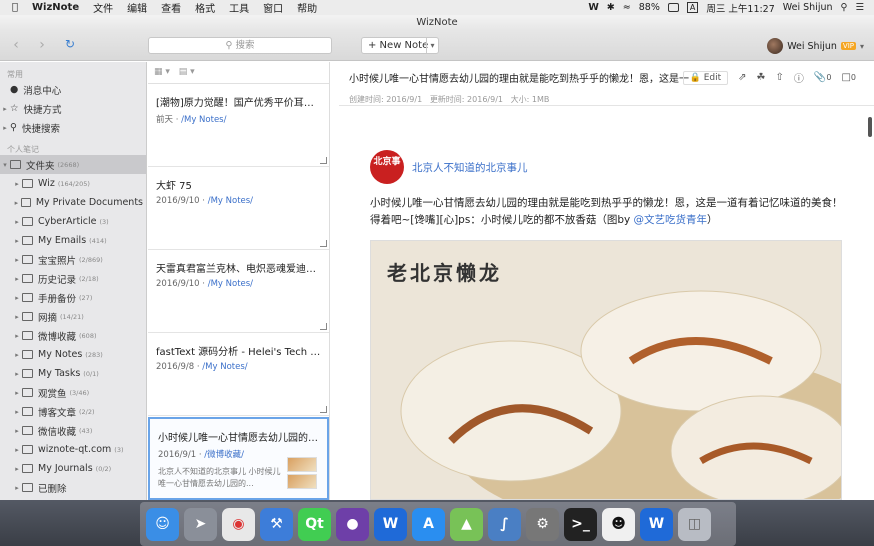 Image resolution: width=874 pixels, height=546 pixels. Describe the element at coordinates (73, 430) in the screenshot. I see `sidebar-item-folder: ▸ 微信收藏 (43)` at that location.